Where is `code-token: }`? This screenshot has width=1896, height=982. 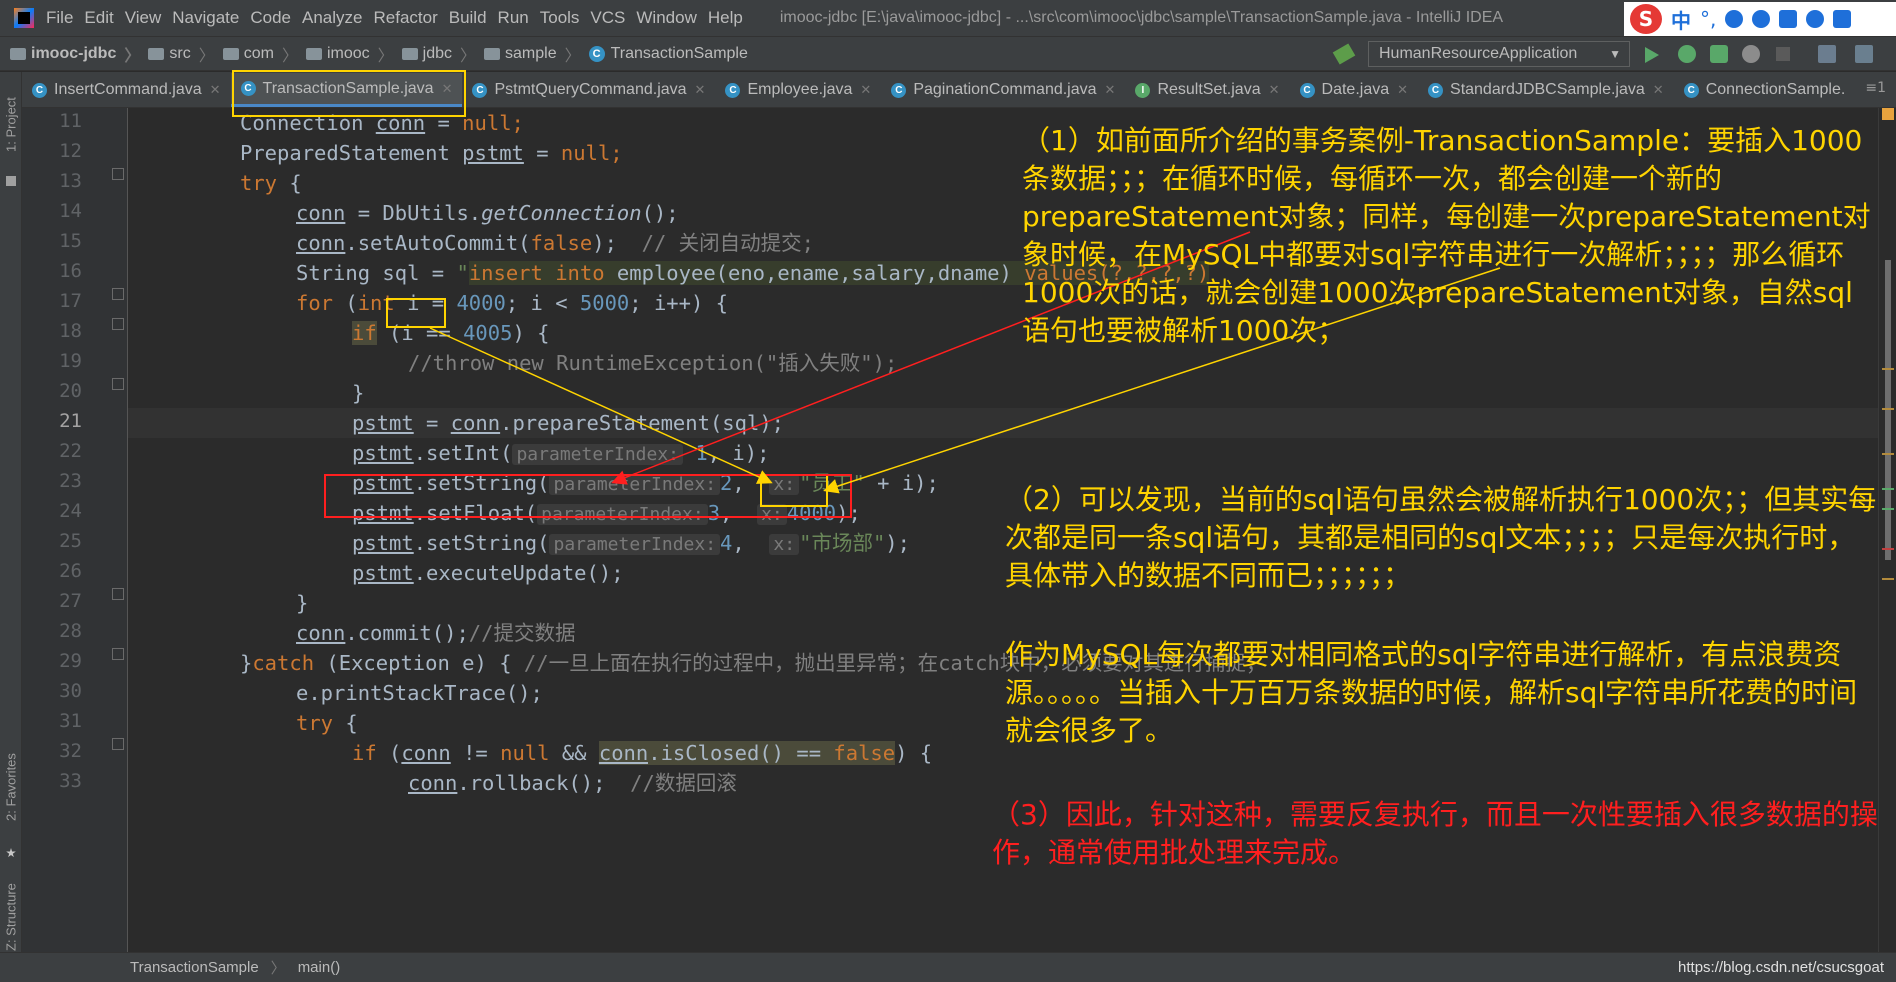
code-token: } is located at coordinates (358, 393).